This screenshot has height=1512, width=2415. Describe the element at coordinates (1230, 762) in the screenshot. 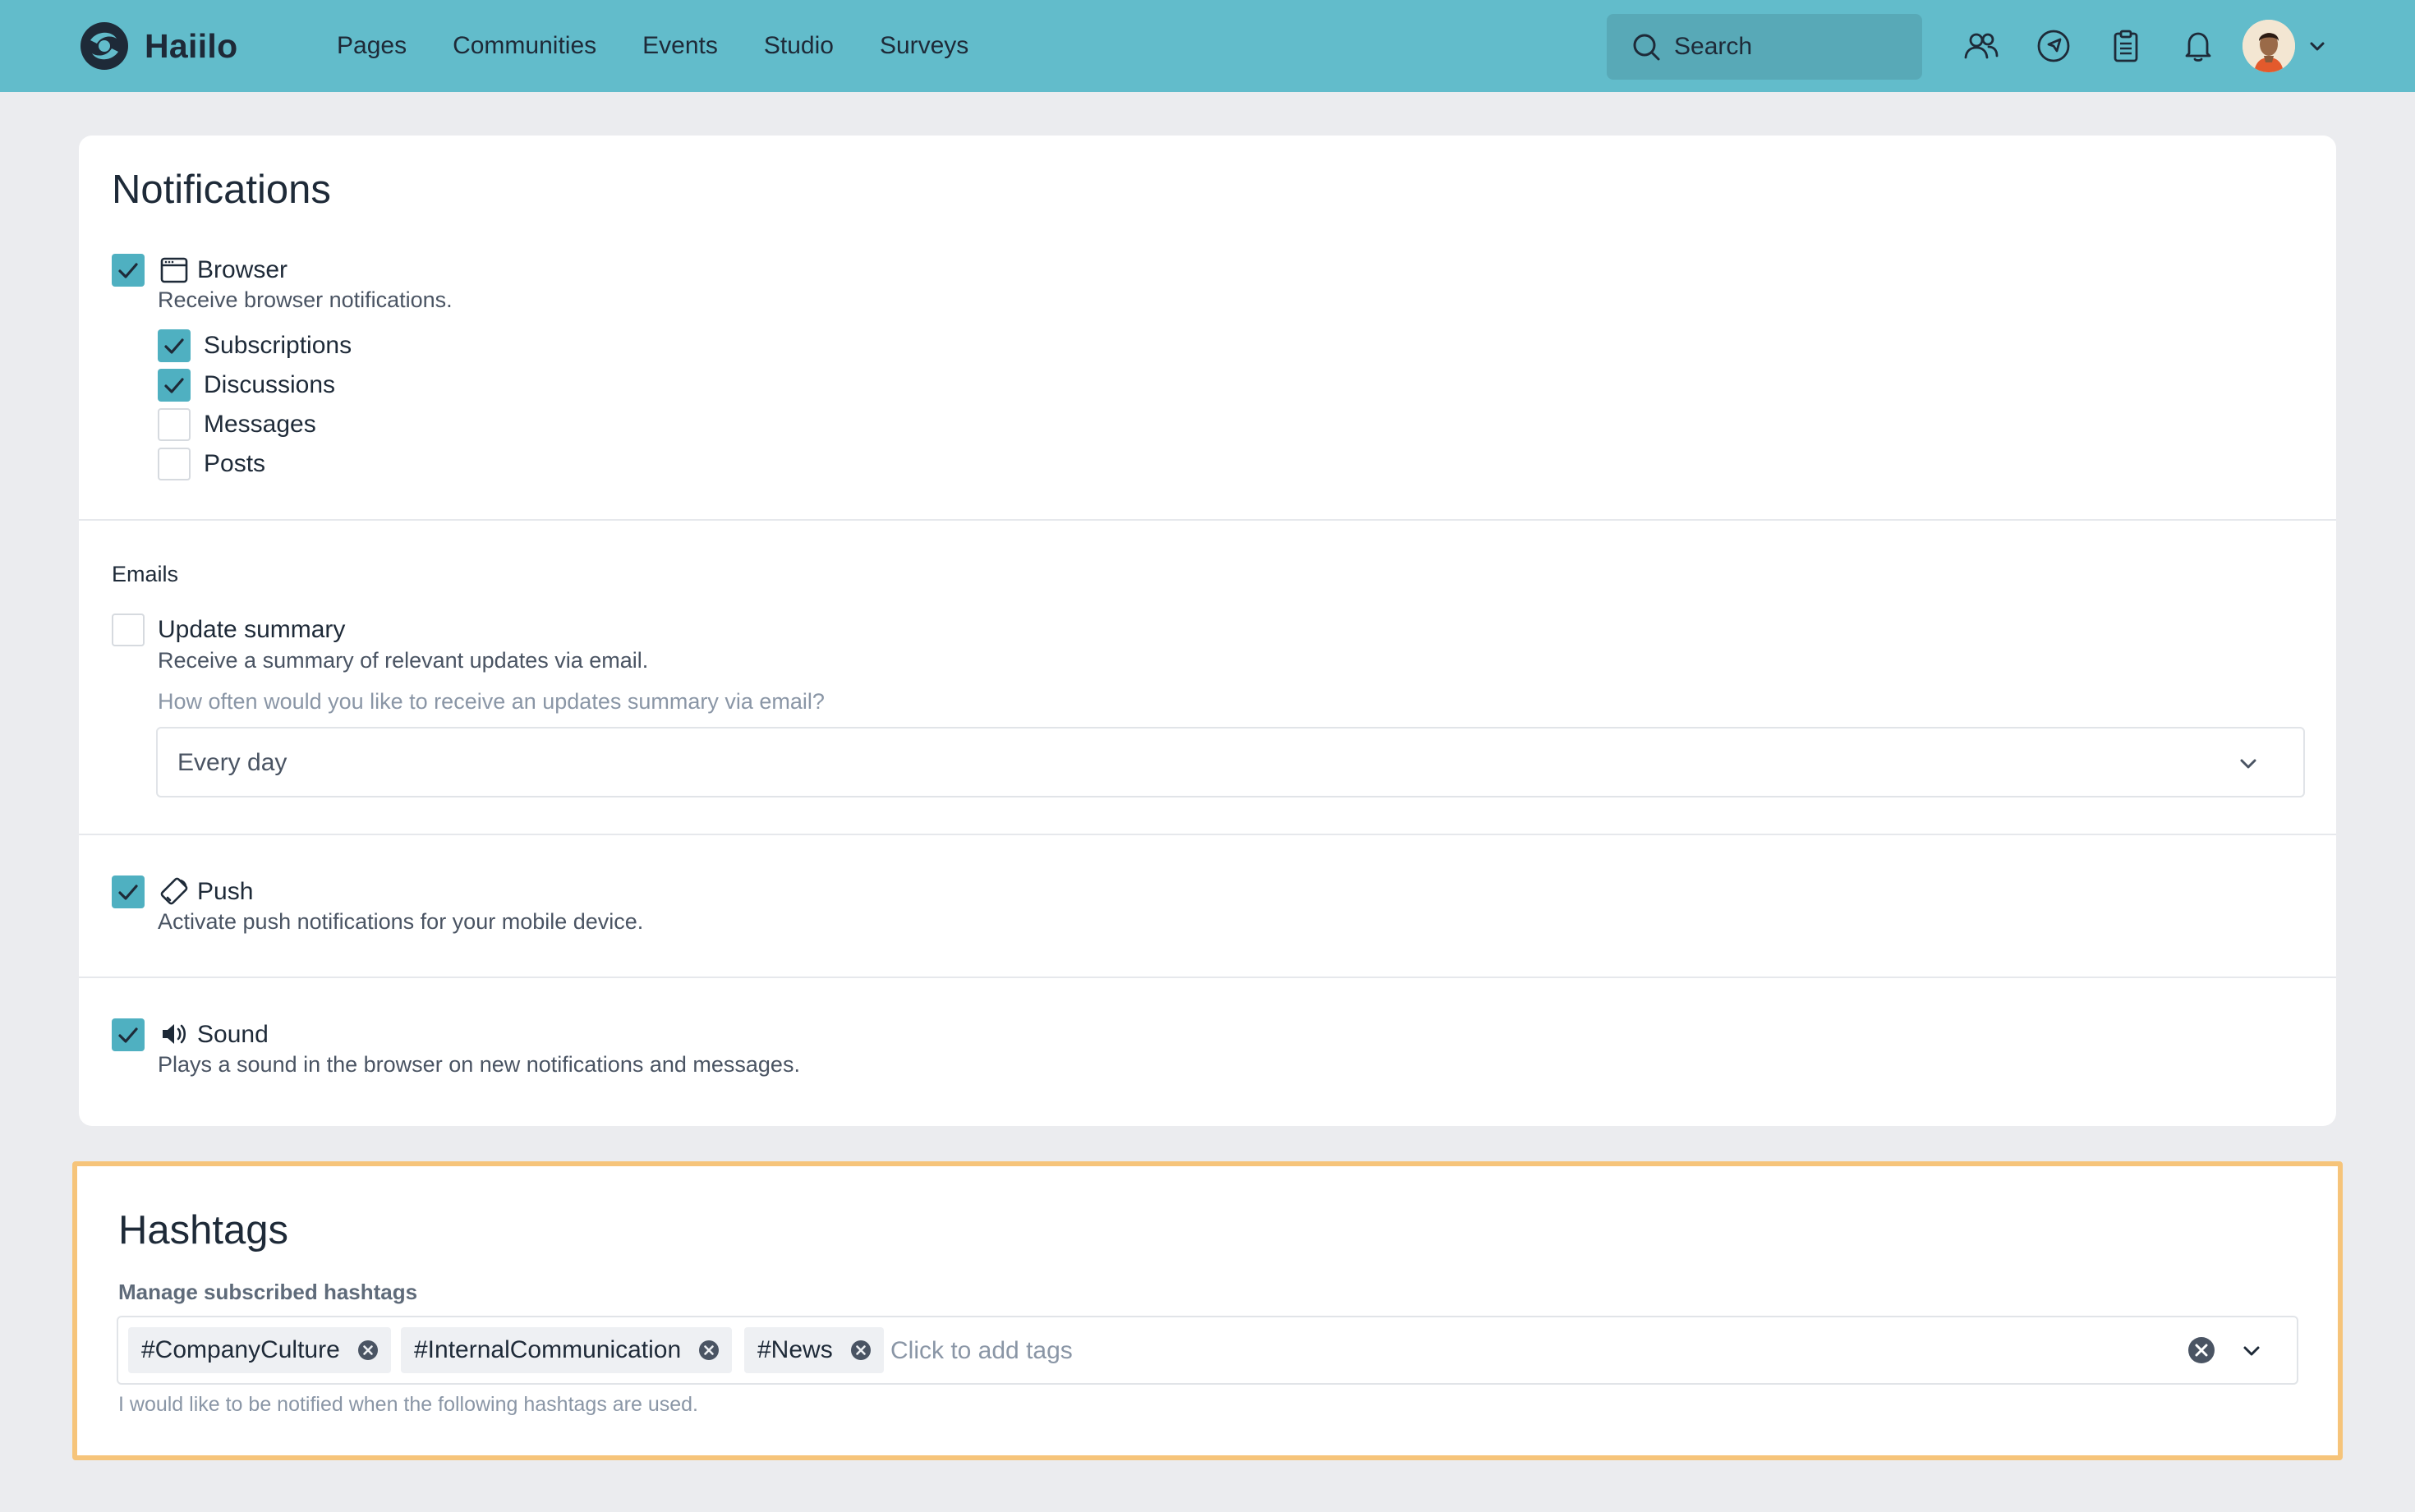

I see `frequency-select: Every day` at that location.